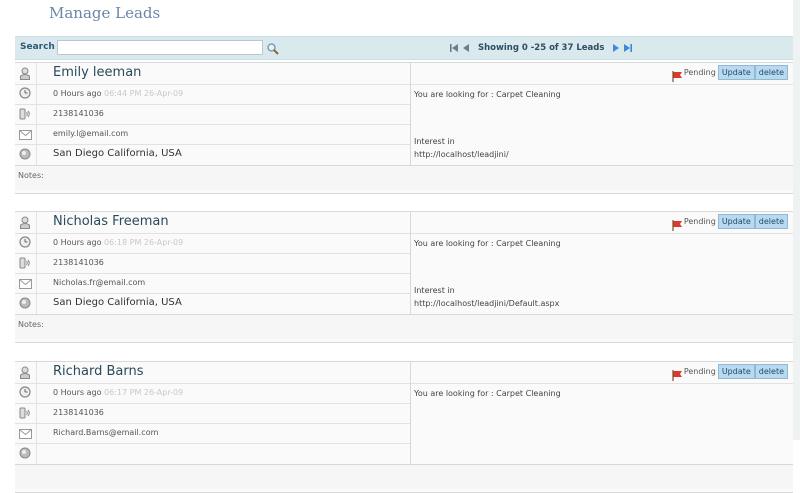 The image size is (800, 493). I want to click on lead-time-row: 0 Hours ago 06:17 PM 26-Apr-09, so click(212, 393).